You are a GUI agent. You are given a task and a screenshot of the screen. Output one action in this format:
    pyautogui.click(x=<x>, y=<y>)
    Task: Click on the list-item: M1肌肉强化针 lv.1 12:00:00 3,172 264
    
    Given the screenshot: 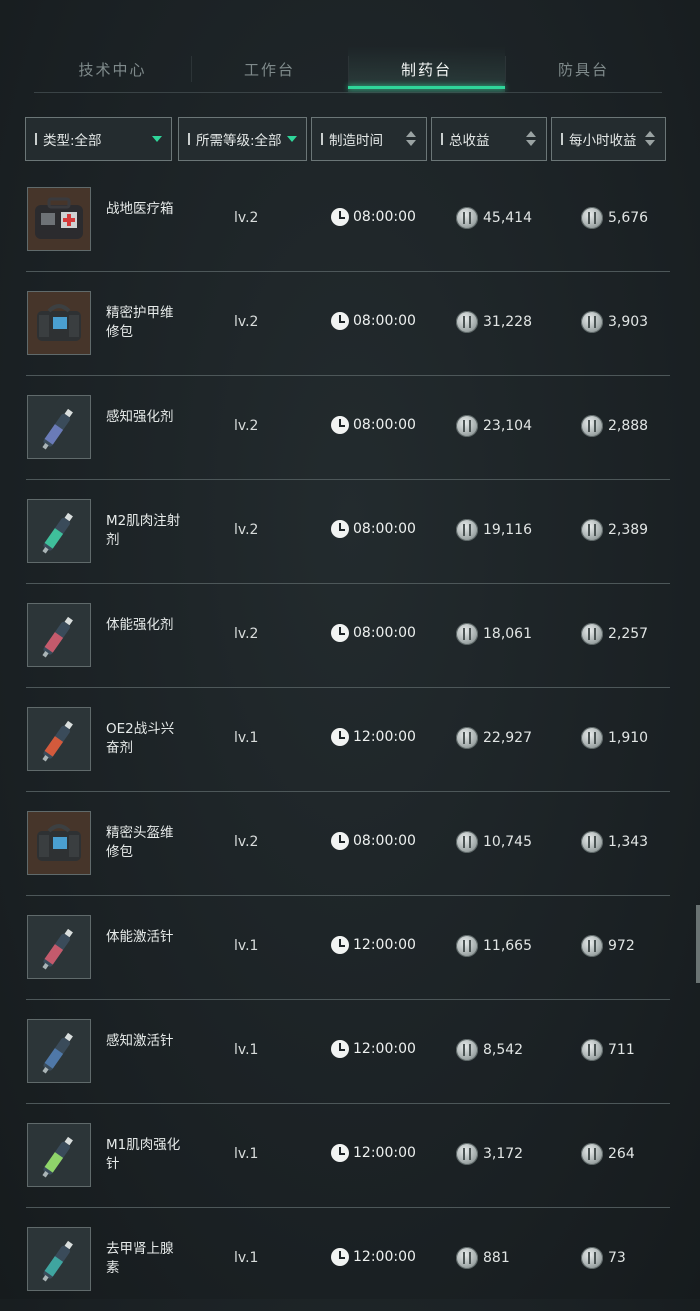 What is the action you would take?
    pyautogui.click(x=348, y=1156)
    